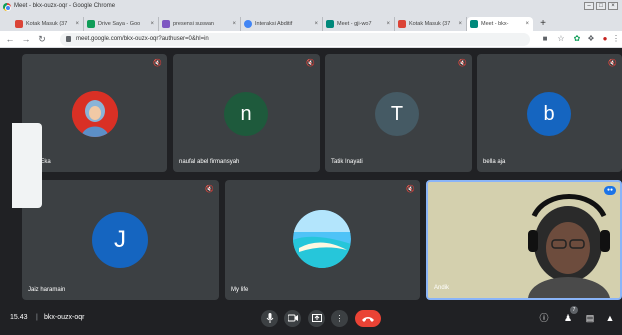 Image resolution: width=622 pixels, height=335 pixels. I want to click on participant-tile: 🔇 My life, so click(322, 240).